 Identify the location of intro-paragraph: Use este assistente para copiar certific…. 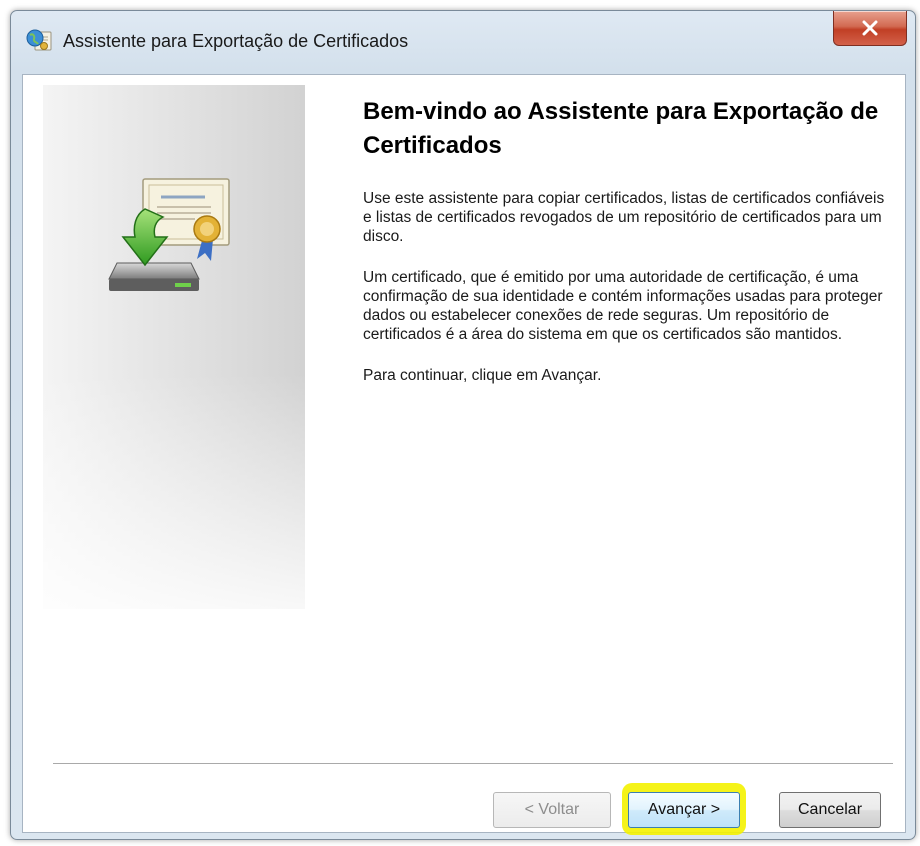
(624, 217).